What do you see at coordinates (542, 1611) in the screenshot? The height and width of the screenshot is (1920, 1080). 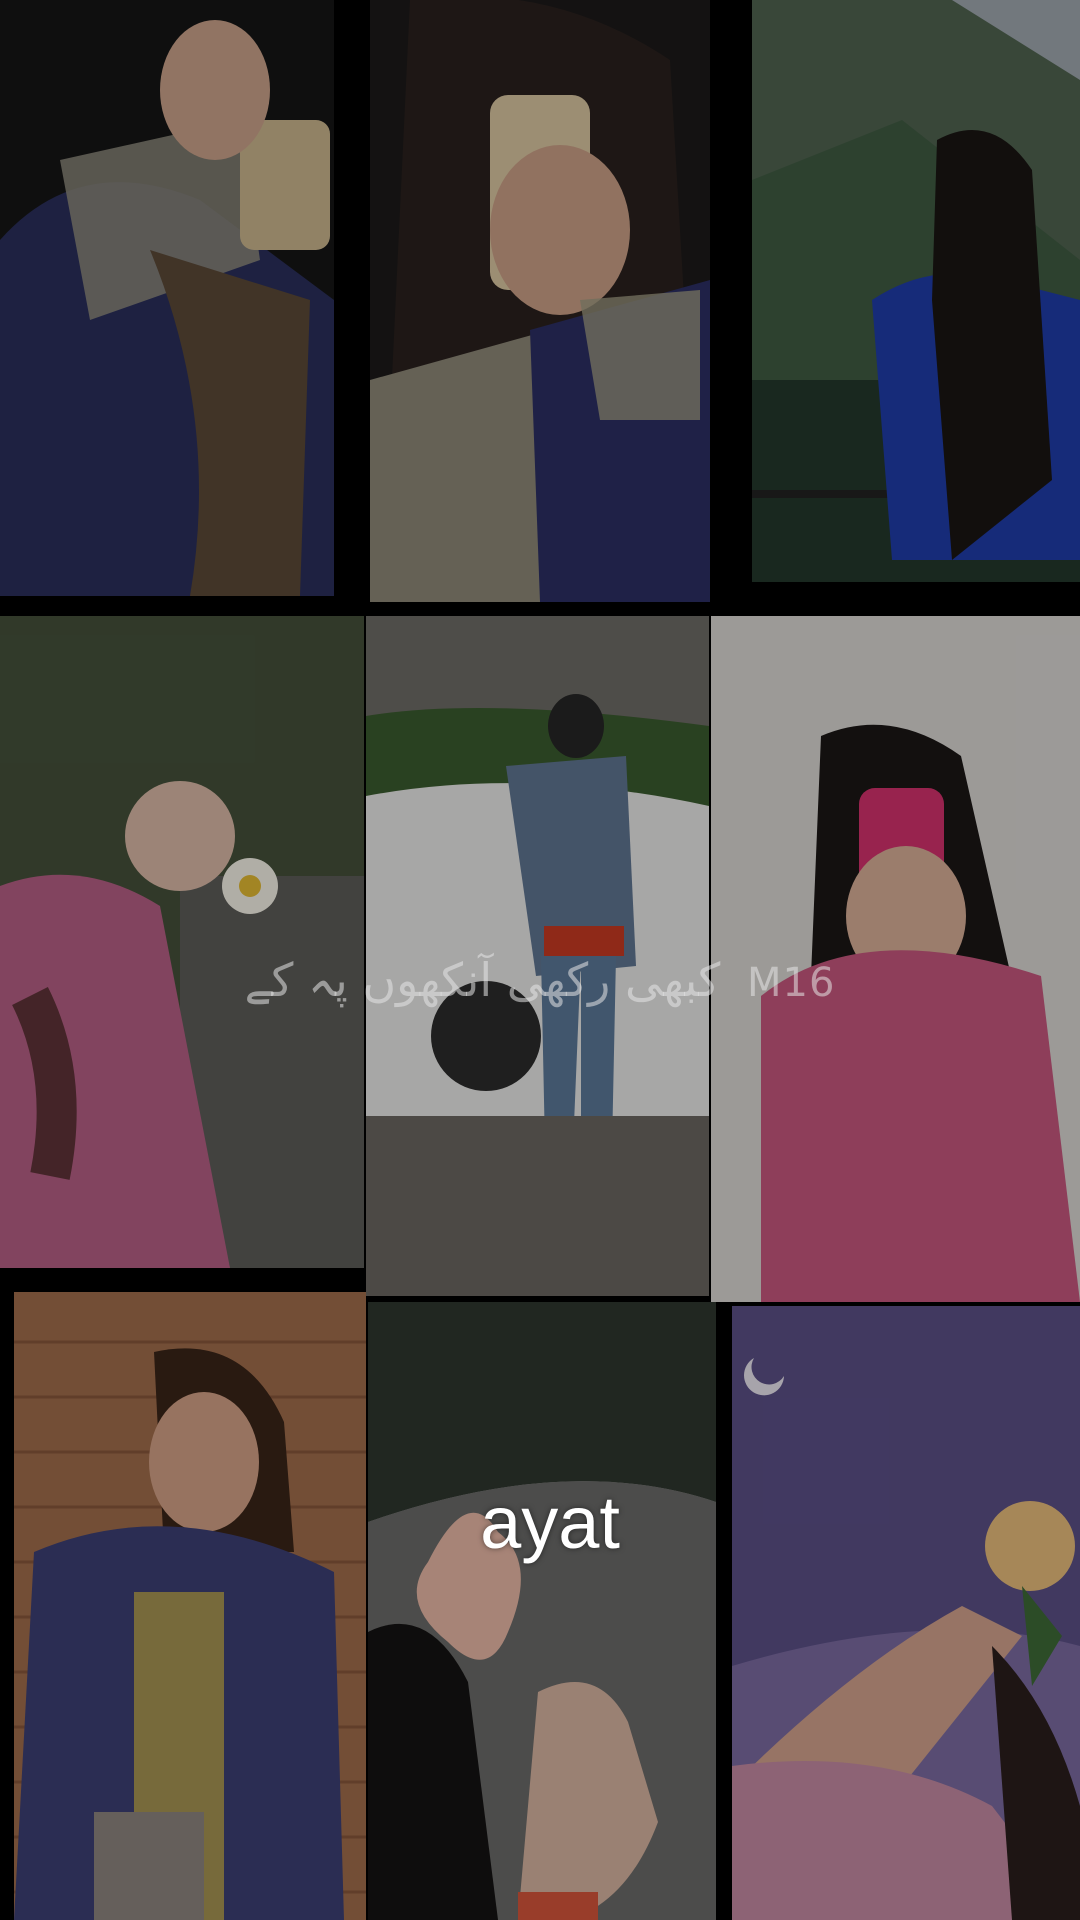 I see `photo-hand-holding-flower` at bounding box center [542, 1611].